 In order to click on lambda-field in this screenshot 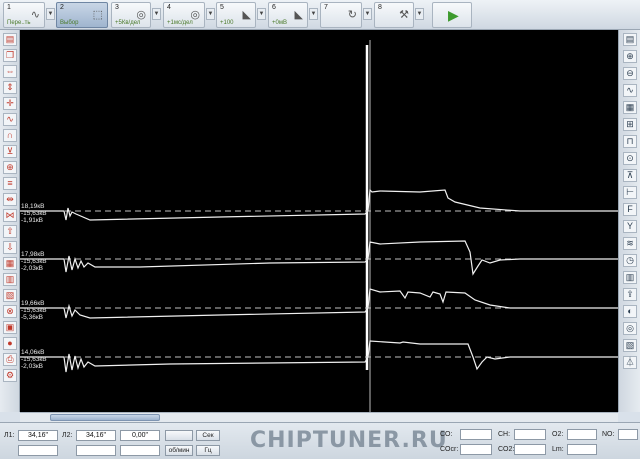, I will do `click(582, 449)`.